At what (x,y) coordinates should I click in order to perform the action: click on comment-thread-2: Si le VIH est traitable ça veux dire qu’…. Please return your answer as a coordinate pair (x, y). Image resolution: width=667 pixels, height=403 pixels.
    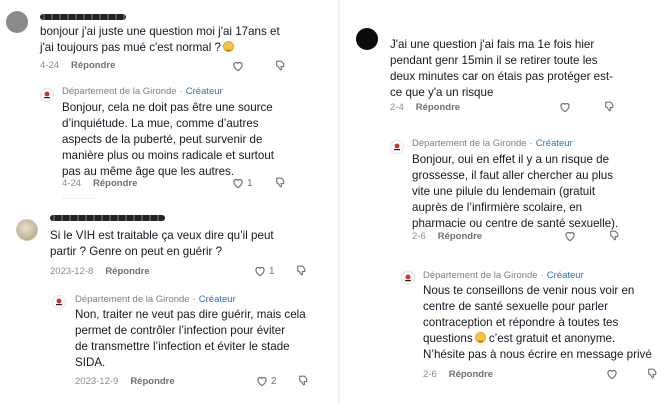
    Looking at the image, I should click on (169, 245).